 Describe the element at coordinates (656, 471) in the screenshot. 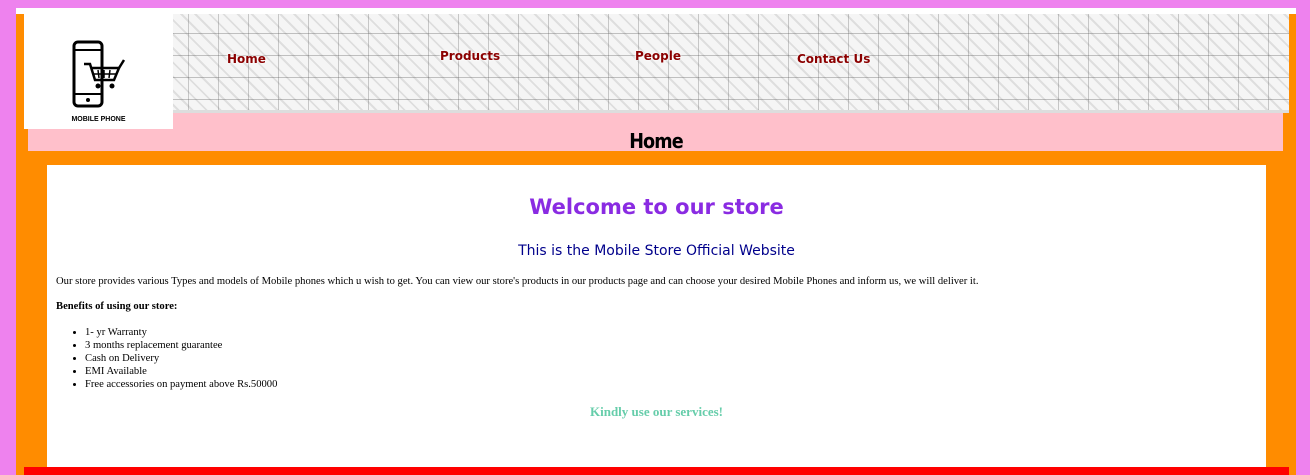

I see `footer-bar` at that location.